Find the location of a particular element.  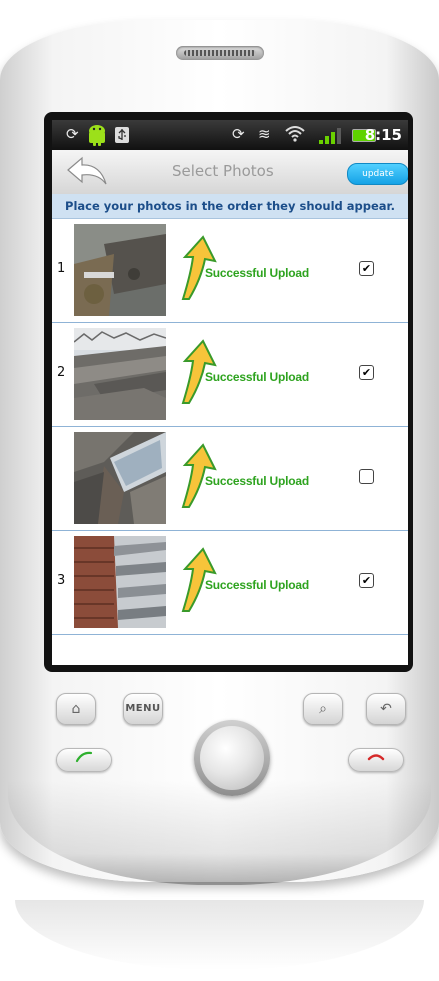

row-number: 2 is located at coordinates (61, 372).